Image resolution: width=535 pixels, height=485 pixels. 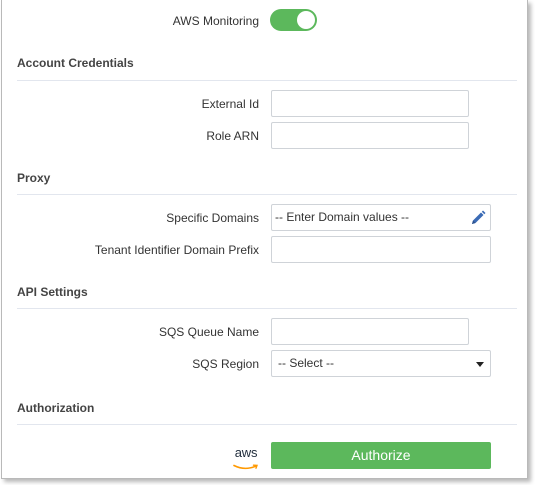 I want to click on aws-smile-icon, so click(x=245, y=467).